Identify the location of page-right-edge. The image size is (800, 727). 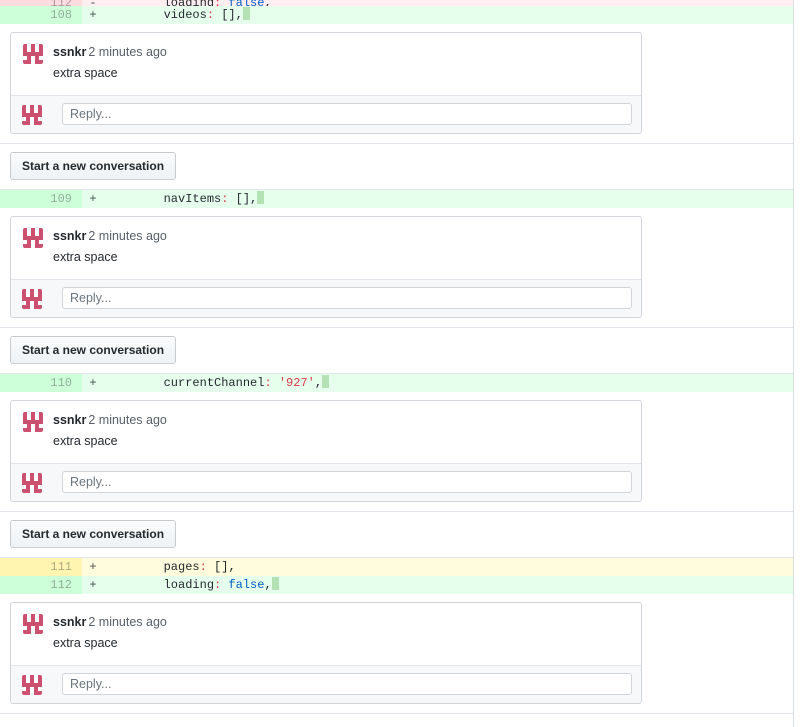
(793, 363).